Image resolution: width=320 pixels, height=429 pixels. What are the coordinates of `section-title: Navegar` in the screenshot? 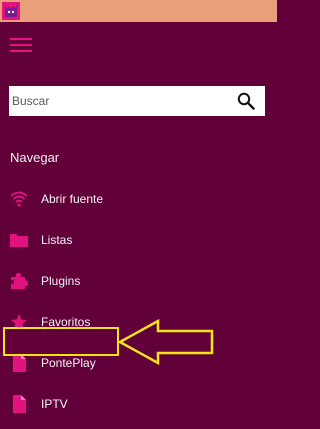 It's located at (35, 157).